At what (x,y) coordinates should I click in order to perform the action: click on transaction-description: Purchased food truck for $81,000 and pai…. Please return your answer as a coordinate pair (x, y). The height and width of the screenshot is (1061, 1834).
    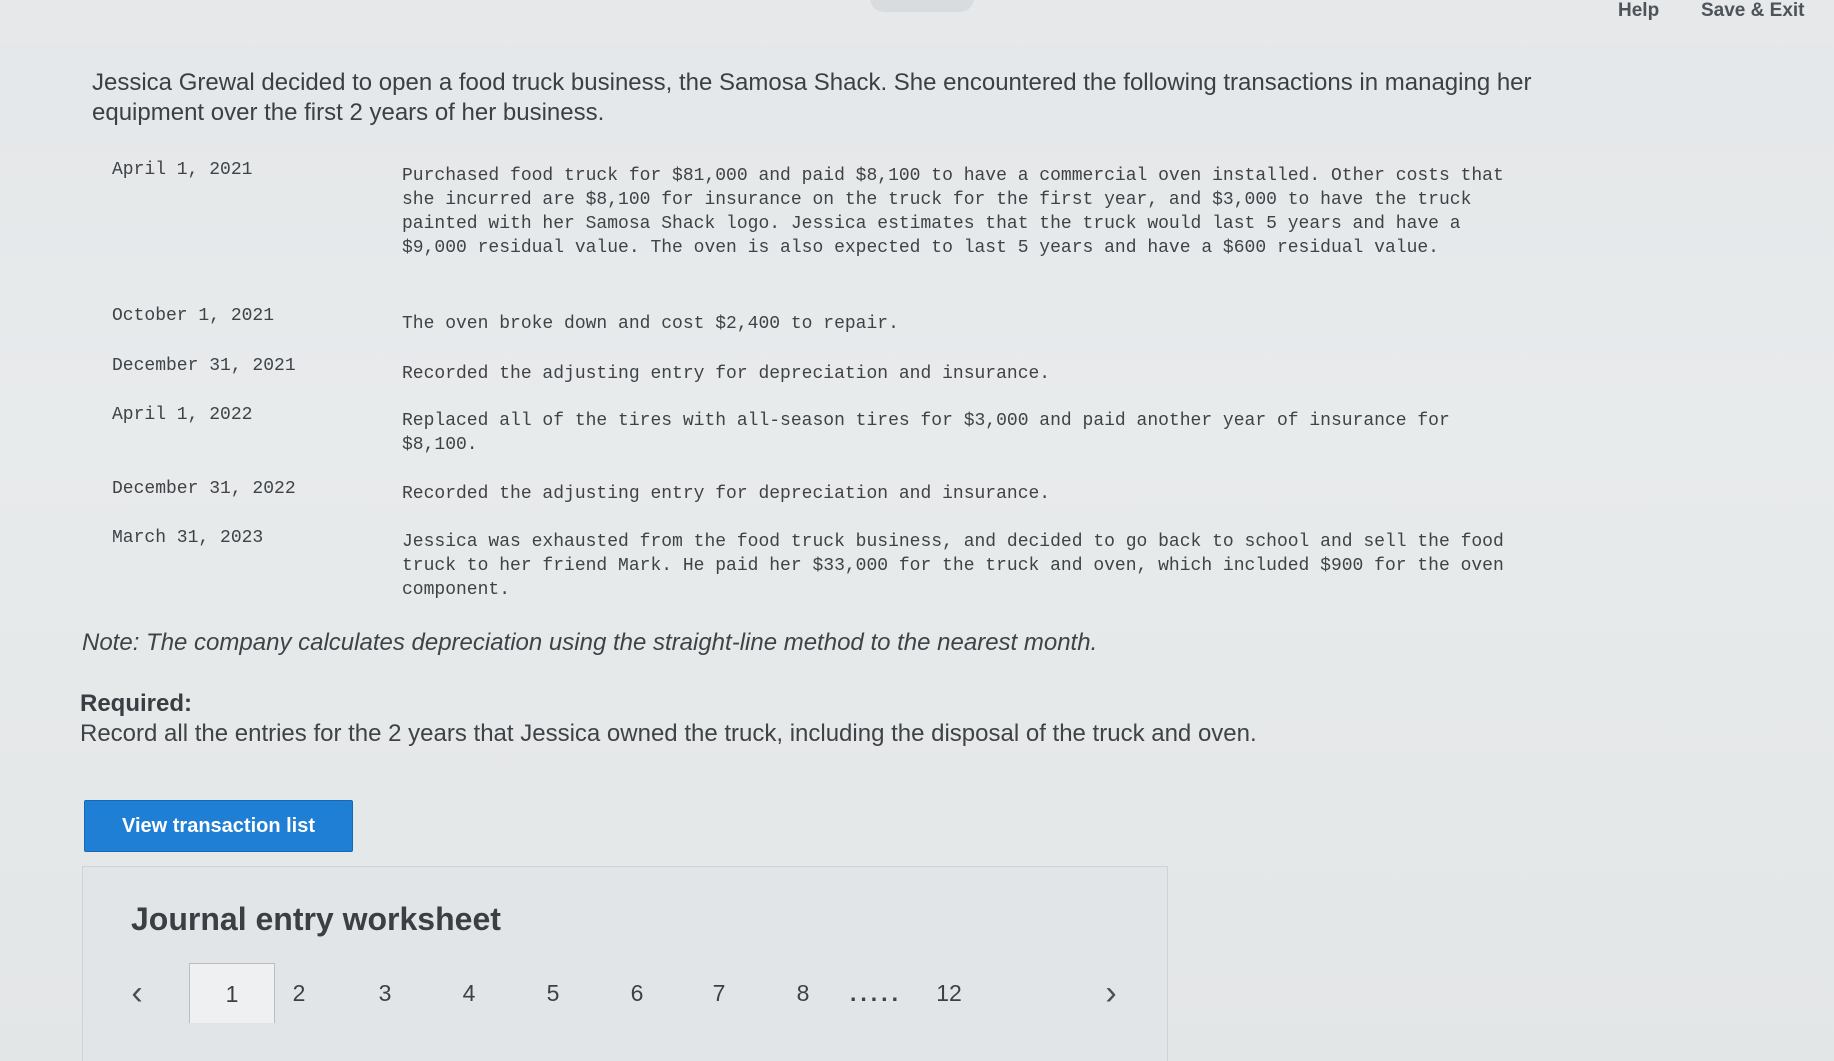
    Looking at the image, I should click on (953, 212).